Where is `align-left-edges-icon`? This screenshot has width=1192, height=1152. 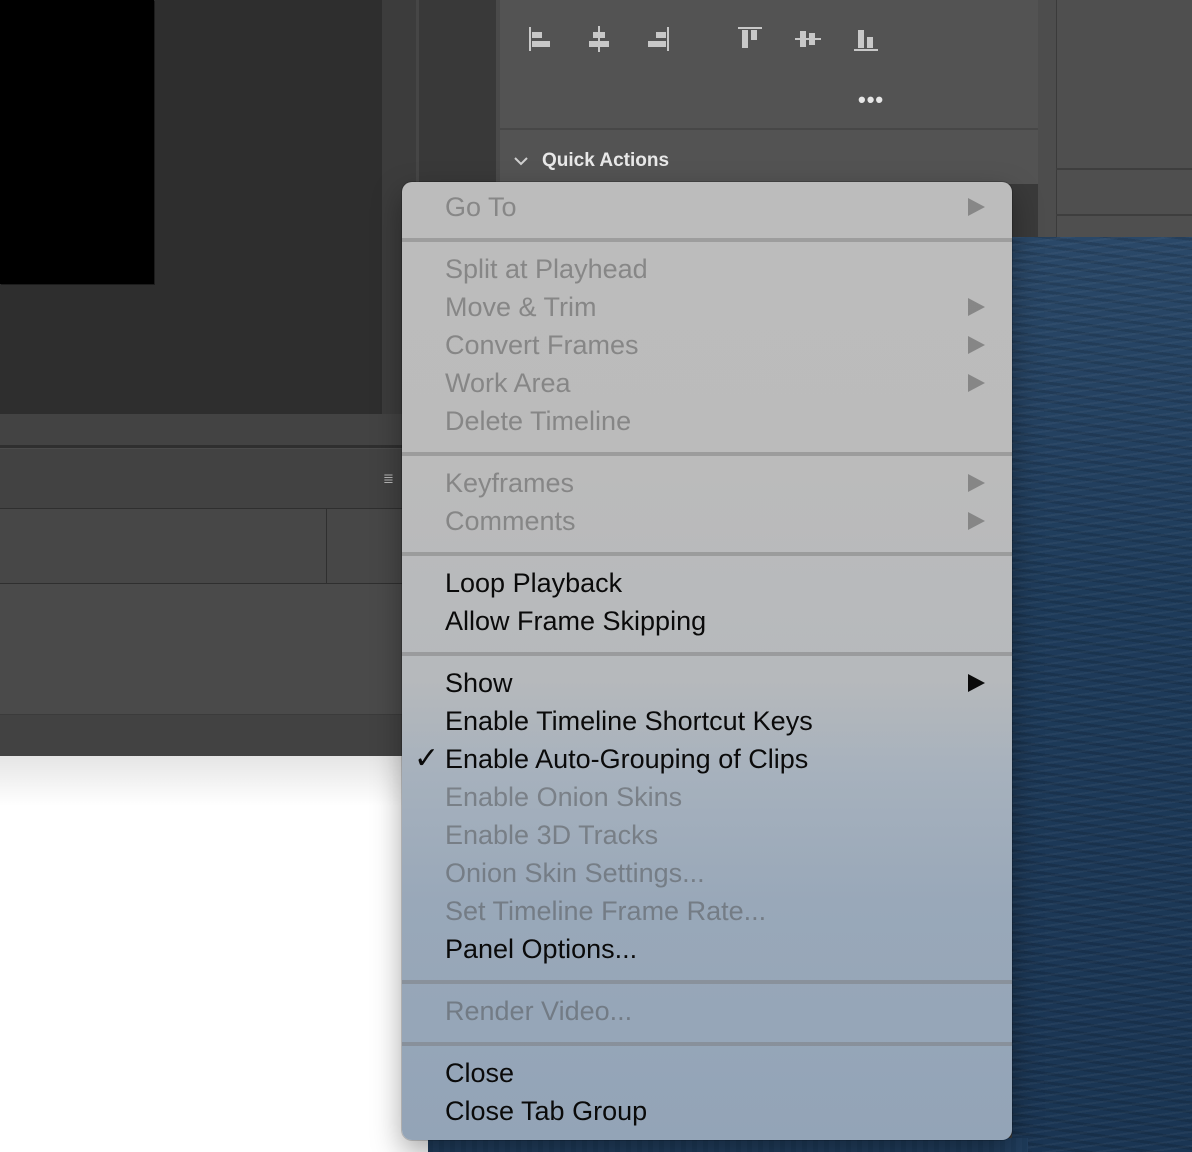 align-left-edges-icon is located at coordinates (541, 39).